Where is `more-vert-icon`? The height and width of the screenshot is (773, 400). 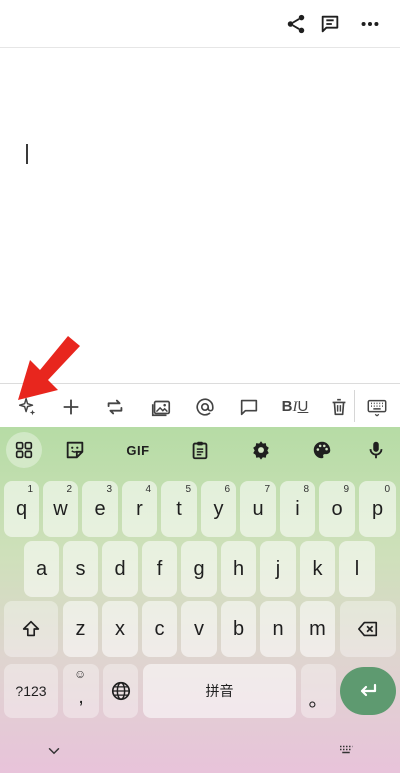 more-vert-icon is located at coordinates (370, 24).